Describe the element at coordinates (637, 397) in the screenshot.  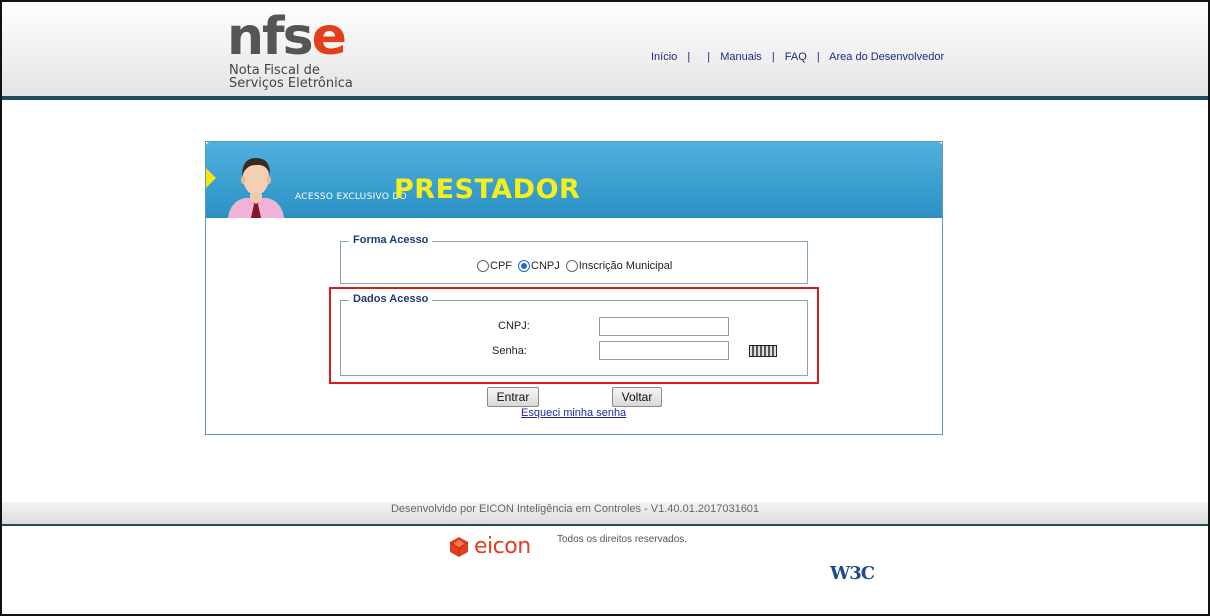
I see `voltar-button: Voltar` at that location.